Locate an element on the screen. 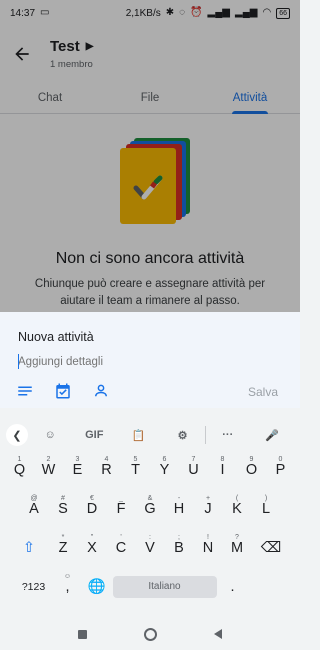  keyboard-toolbar: ❮ ☺ GIF 📋 ⚙ ··· 🎤 is located at coordinates (150, 435).